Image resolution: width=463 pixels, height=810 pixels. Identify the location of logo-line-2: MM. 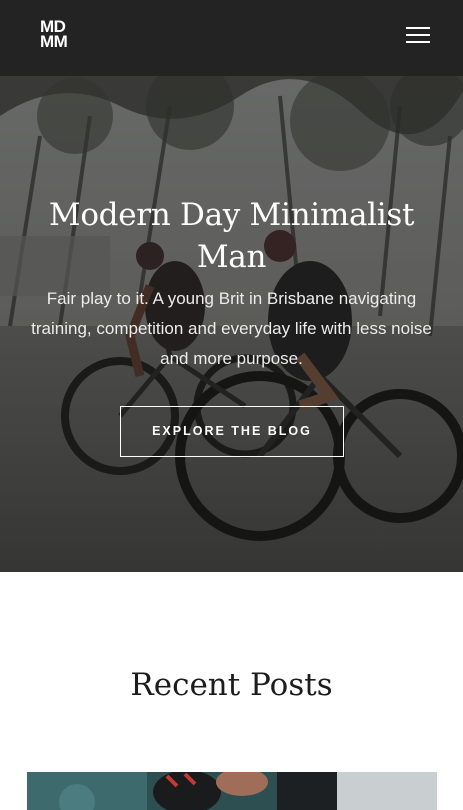
(54, 41).